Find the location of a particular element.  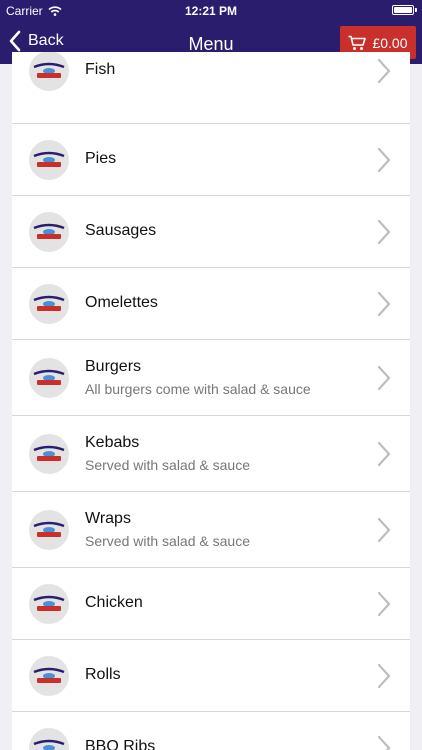

battery-icon is located at coordinates (404, 10).